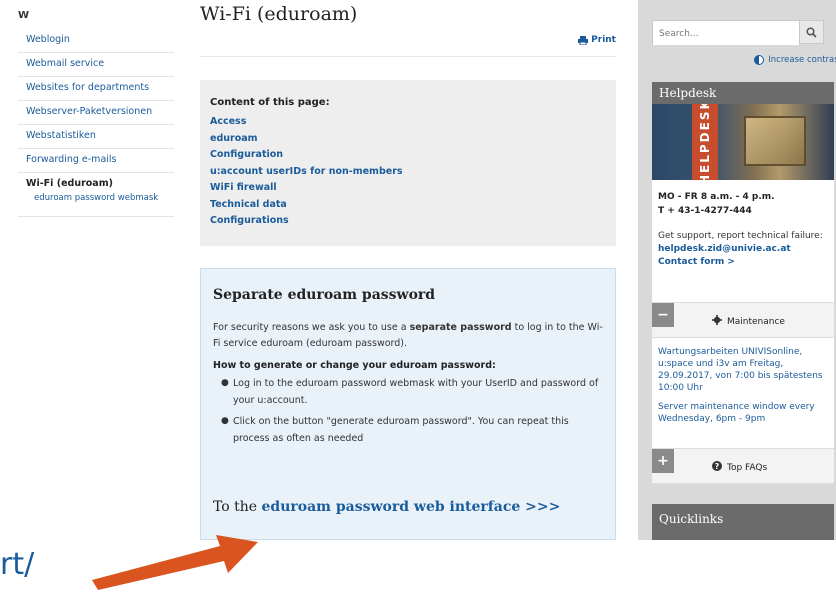 The width and height of the screenshot is (836, 592). What do you see at coordinates (603, 40) in the screenshot?
I see `print-label: Print` at bounding box center [603, 40].